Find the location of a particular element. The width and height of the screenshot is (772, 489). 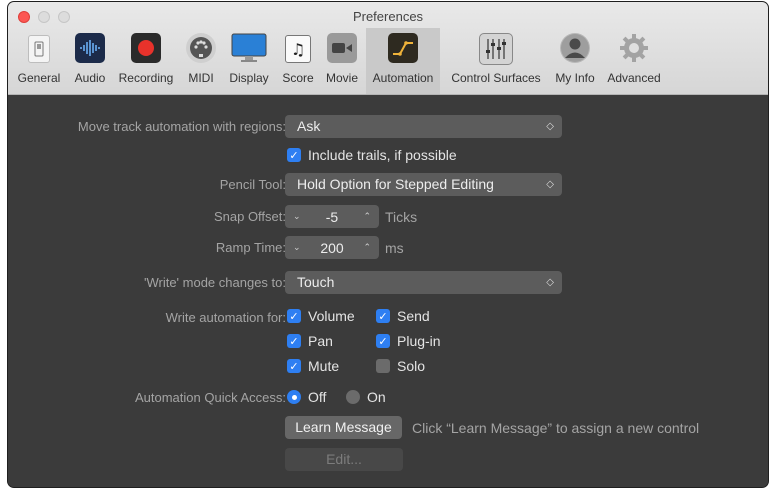

tab-automation: Automation is located at coordinates (403, 61).